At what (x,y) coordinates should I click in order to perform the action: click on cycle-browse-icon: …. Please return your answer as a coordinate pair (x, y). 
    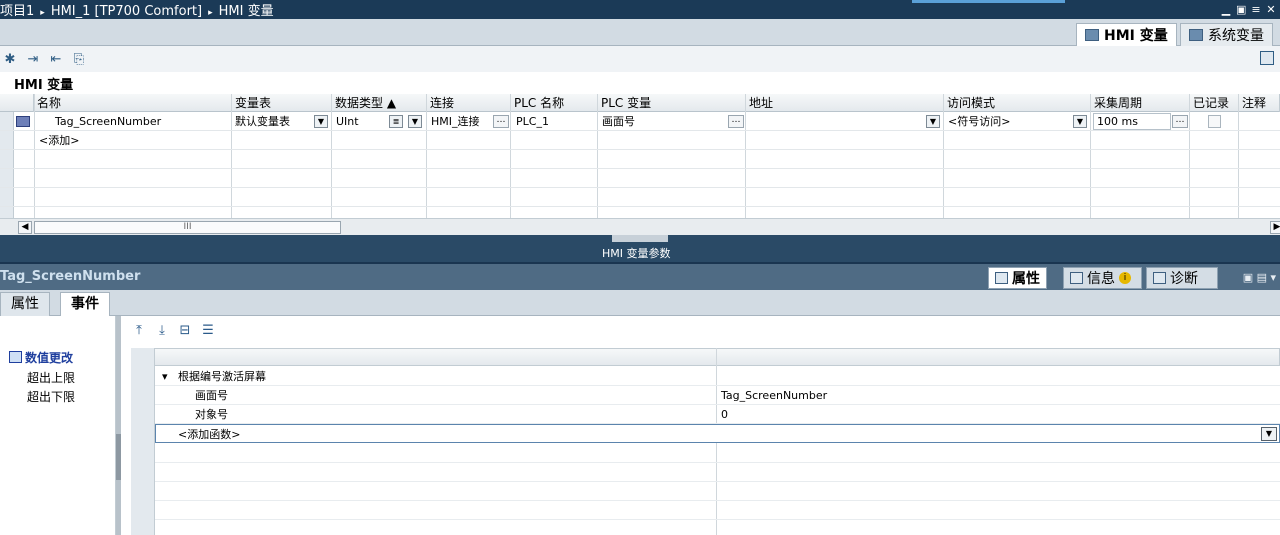
    Looking at the image, I should click on (1180, 121).